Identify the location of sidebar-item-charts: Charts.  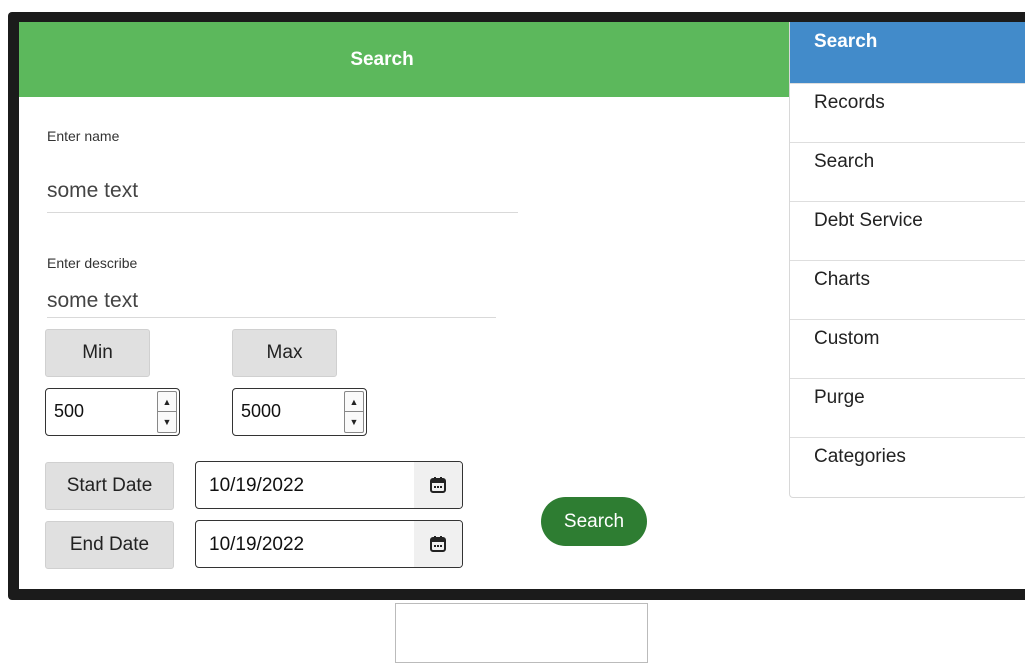
(907, 290).